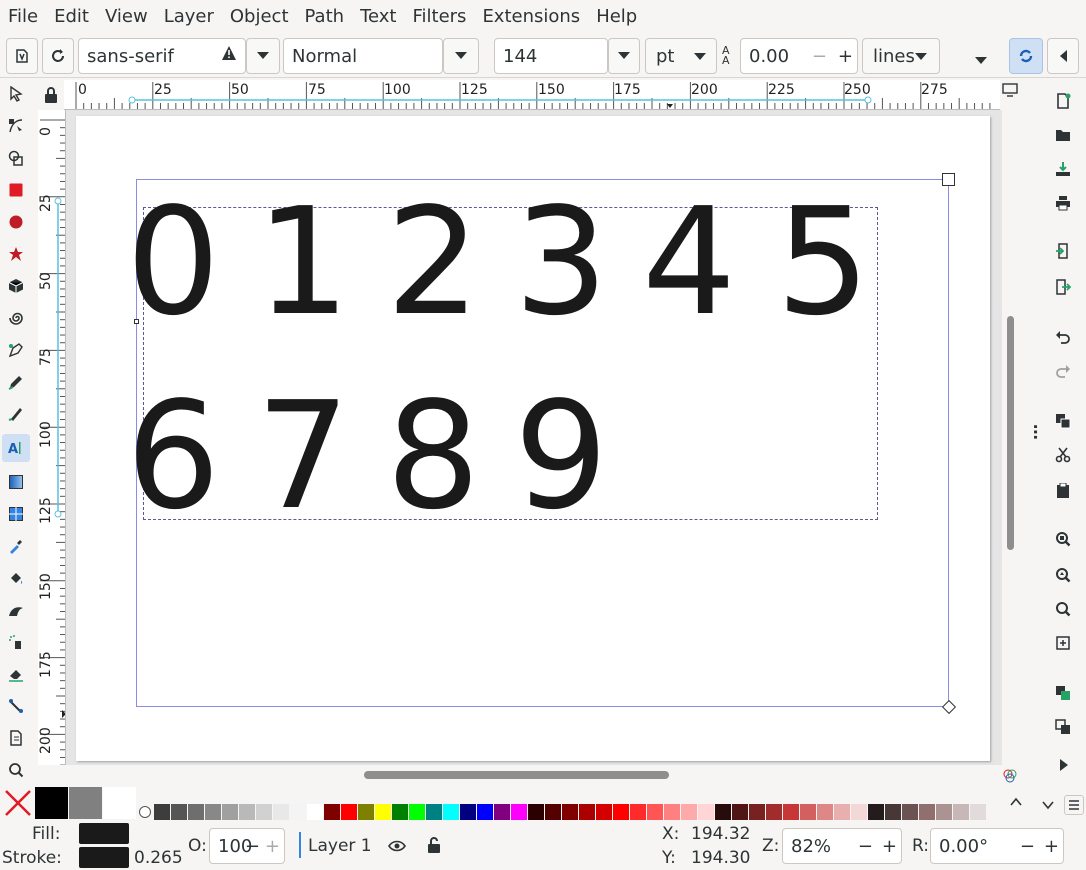 This screenshot has height=870, width=1086. Describe the element at coordinates (531, 17) in the screenshot. I see `menu-extensions: Extensions` at that location.